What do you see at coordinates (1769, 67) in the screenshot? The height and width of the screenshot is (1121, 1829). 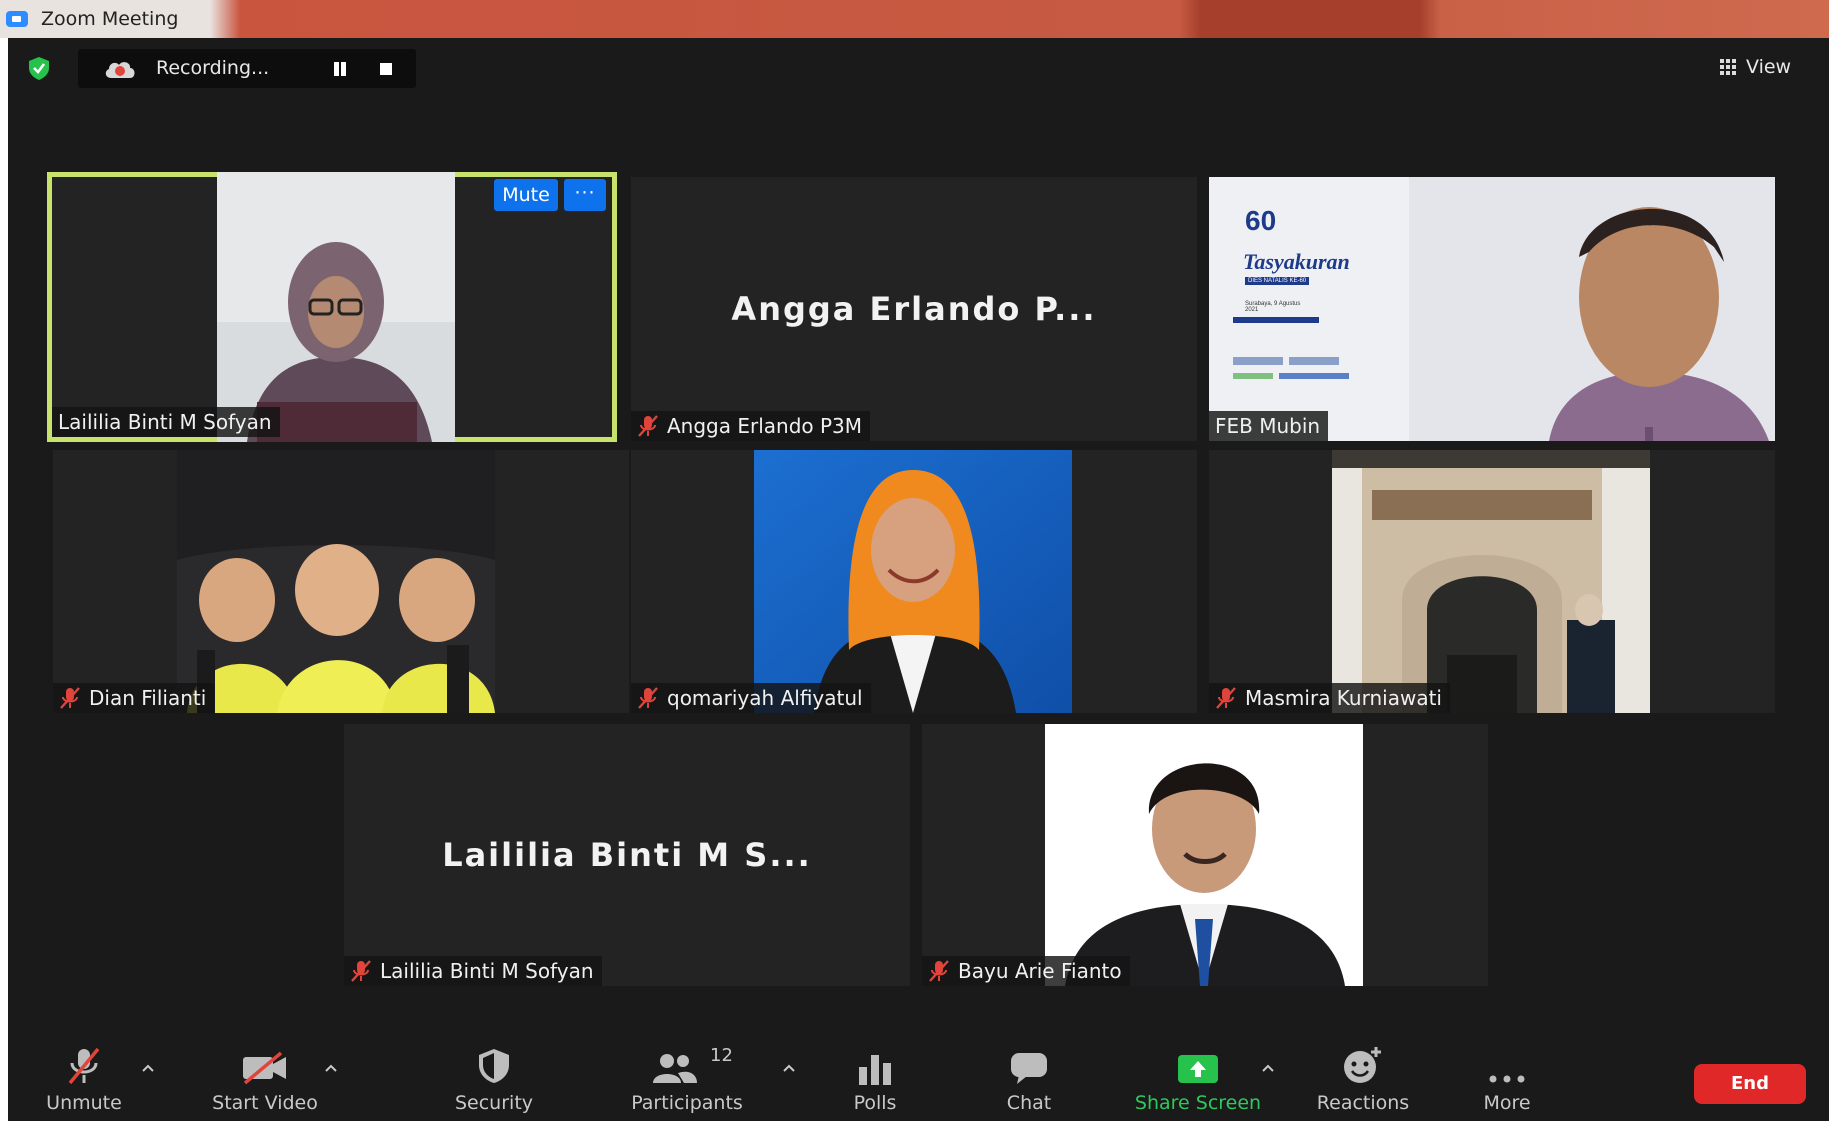 I see `view-label: View` at bounding box center [1769, 67].